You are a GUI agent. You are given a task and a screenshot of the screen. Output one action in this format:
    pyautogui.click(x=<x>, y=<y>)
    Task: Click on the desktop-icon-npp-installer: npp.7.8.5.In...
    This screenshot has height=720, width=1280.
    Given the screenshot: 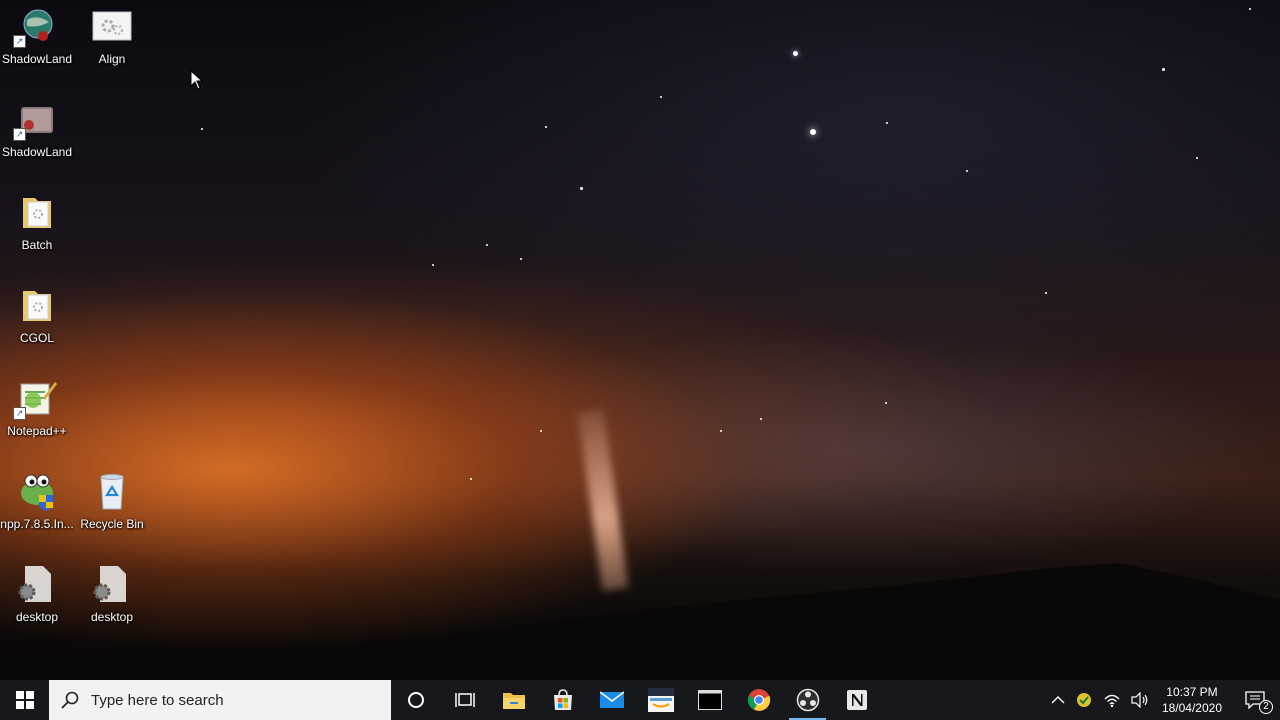 What is the action you would take?
    pyautogui.click(x=37, y=510)
    